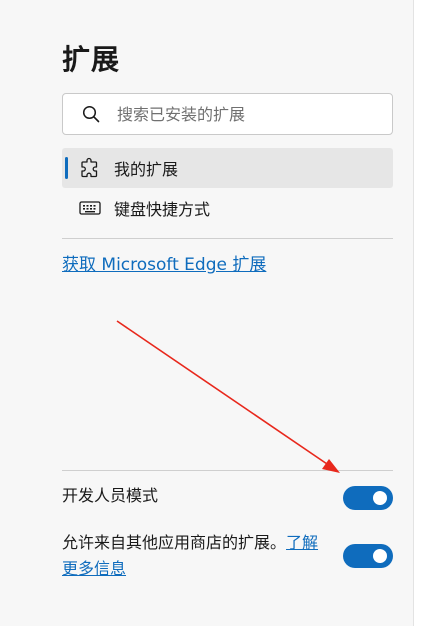 This screenshot has height=626, width=429. Describe the element at coordinates (227, 168) in the screenshot. I see `nav-item-my-extensions: 我的扩展` at that location.